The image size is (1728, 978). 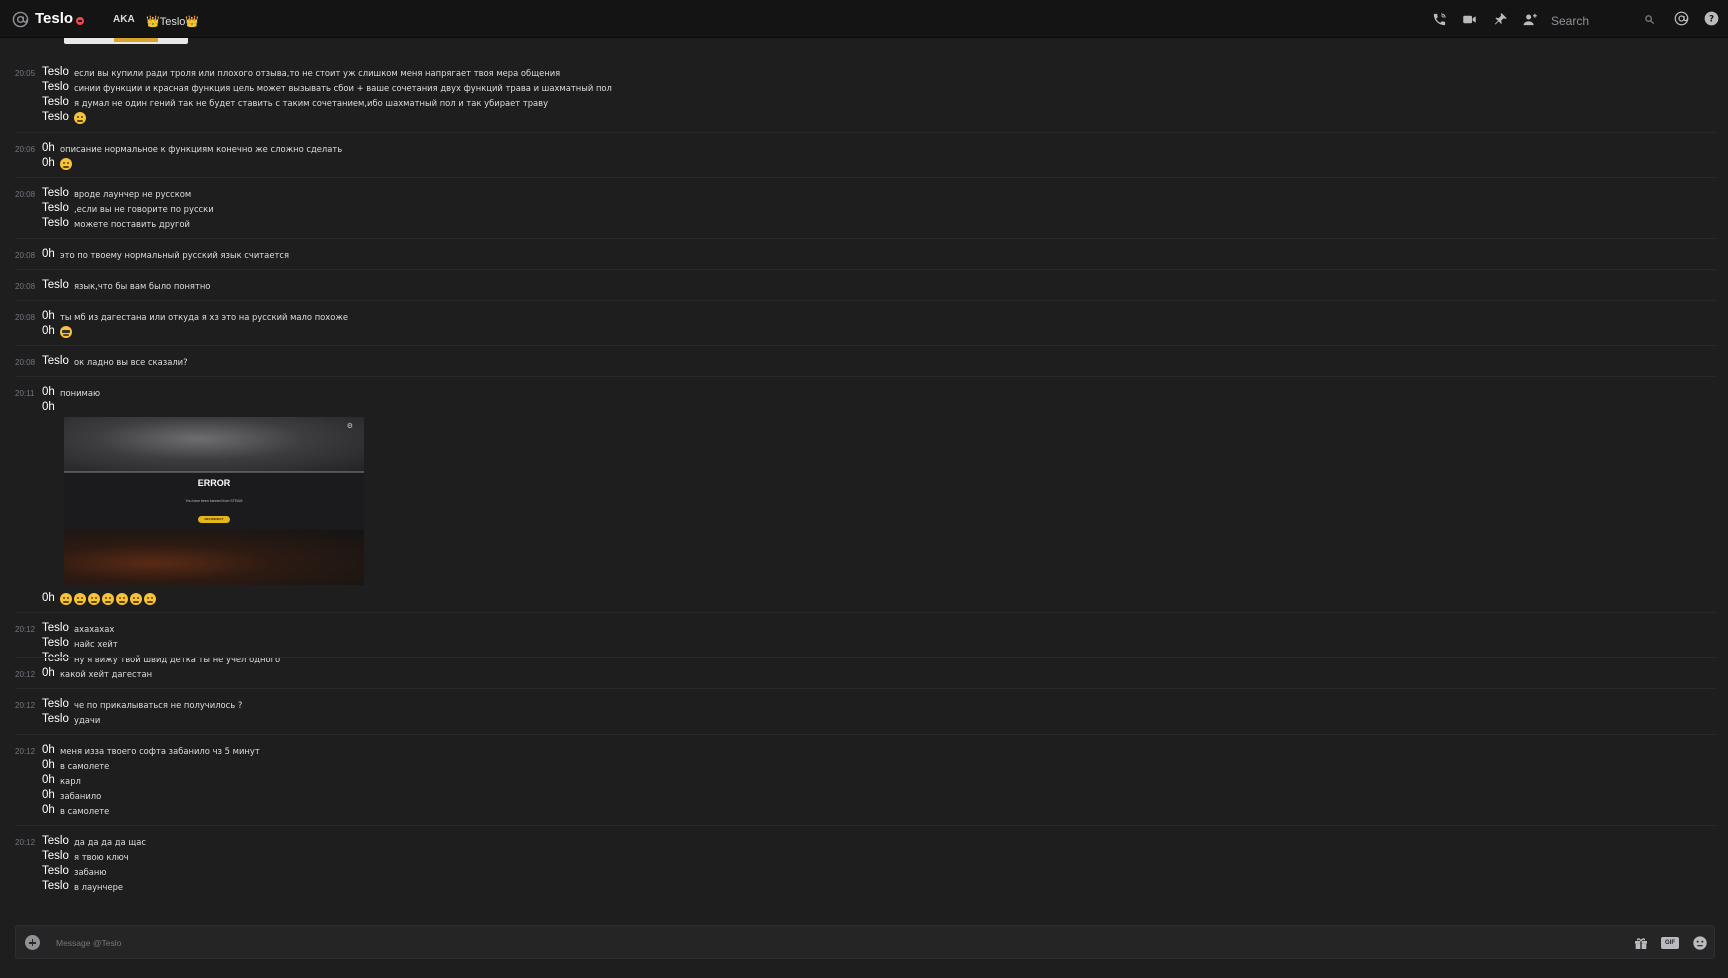 What do you see at coordinates (214, 557) in the screenshot?
I see `attachment-ground` at bounding box center [214, 557].